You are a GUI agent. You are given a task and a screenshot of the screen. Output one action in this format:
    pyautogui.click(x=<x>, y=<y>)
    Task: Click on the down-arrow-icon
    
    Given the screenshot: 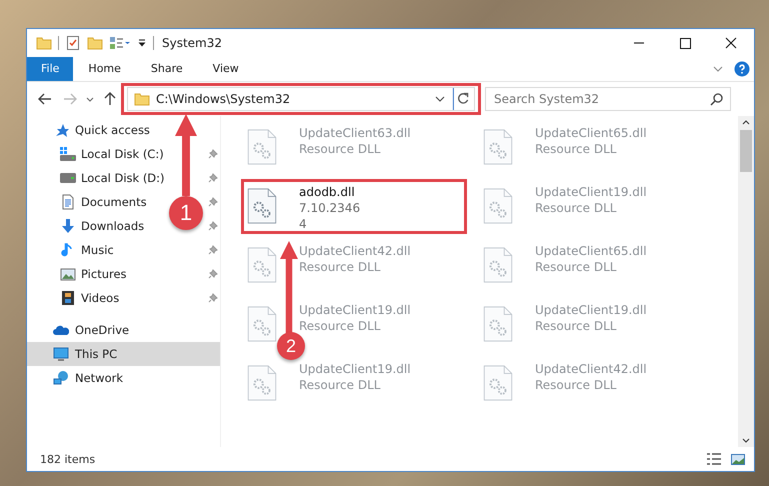 What is the action you would take?
    pyautogui.click(x=68, y=226)
    